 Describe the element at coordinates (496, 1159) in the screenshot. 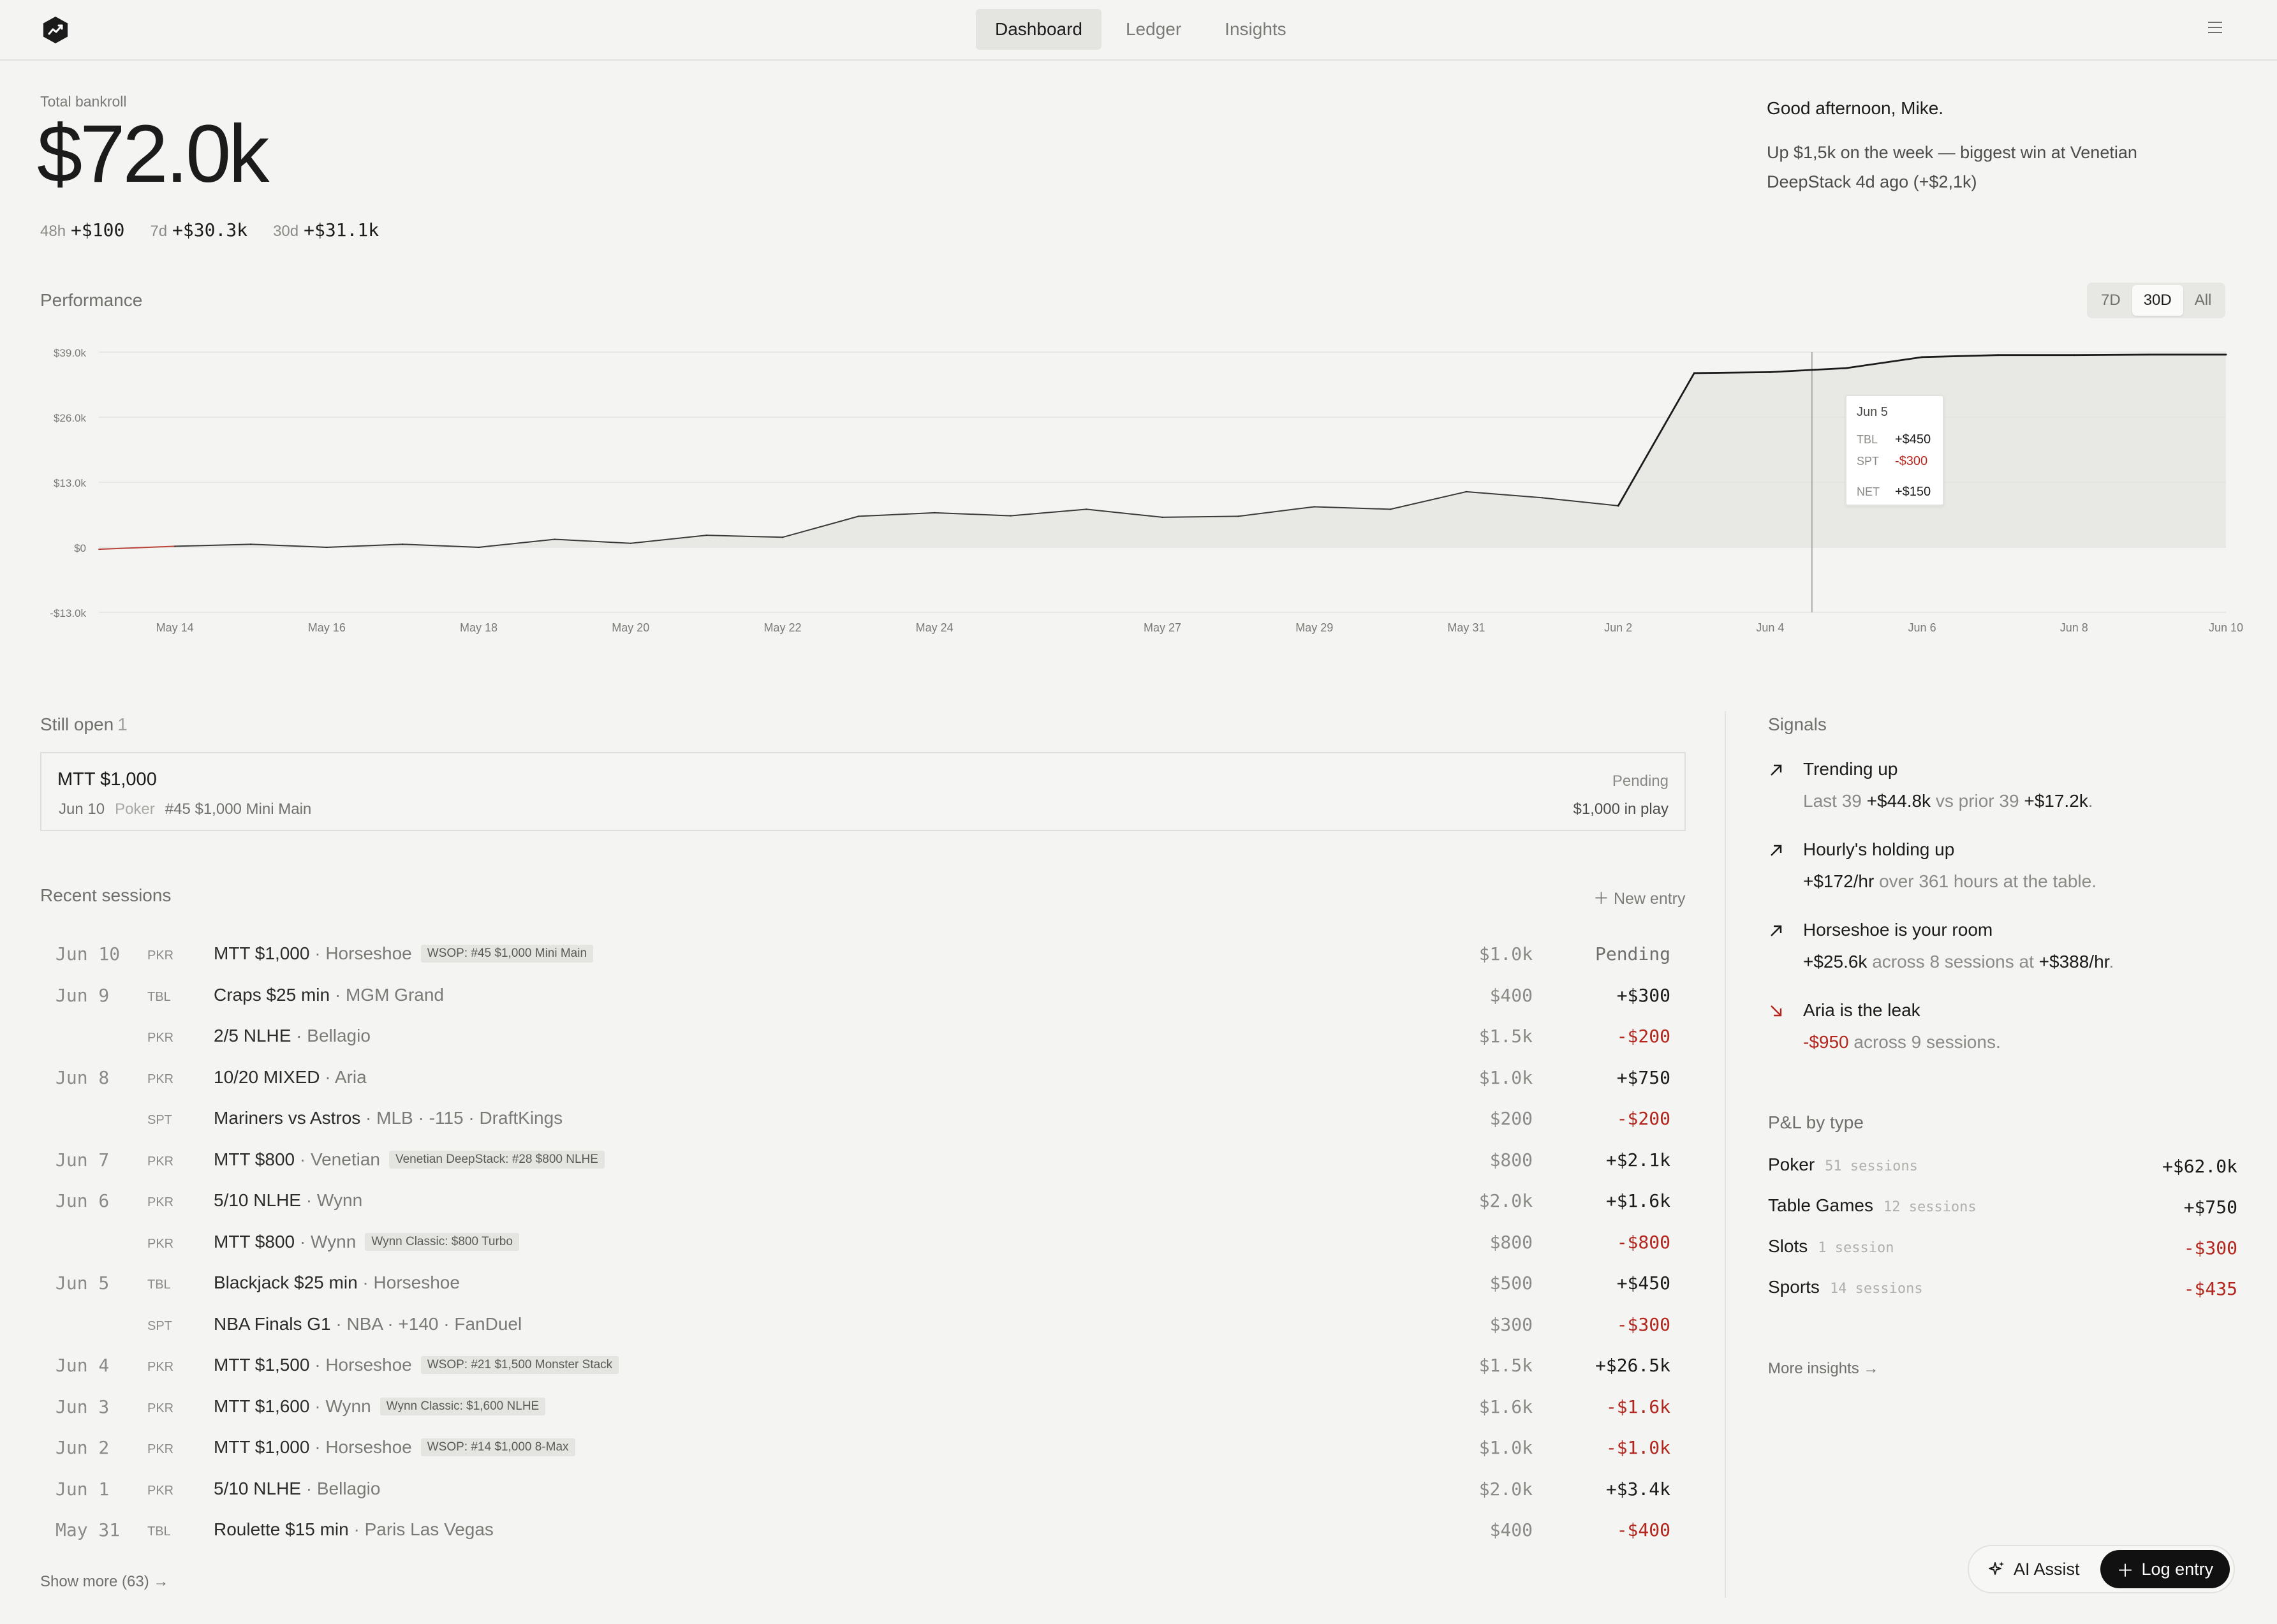

I see `row-tag: Venetian DeepStack: #28 $800 NLHE` at that location.